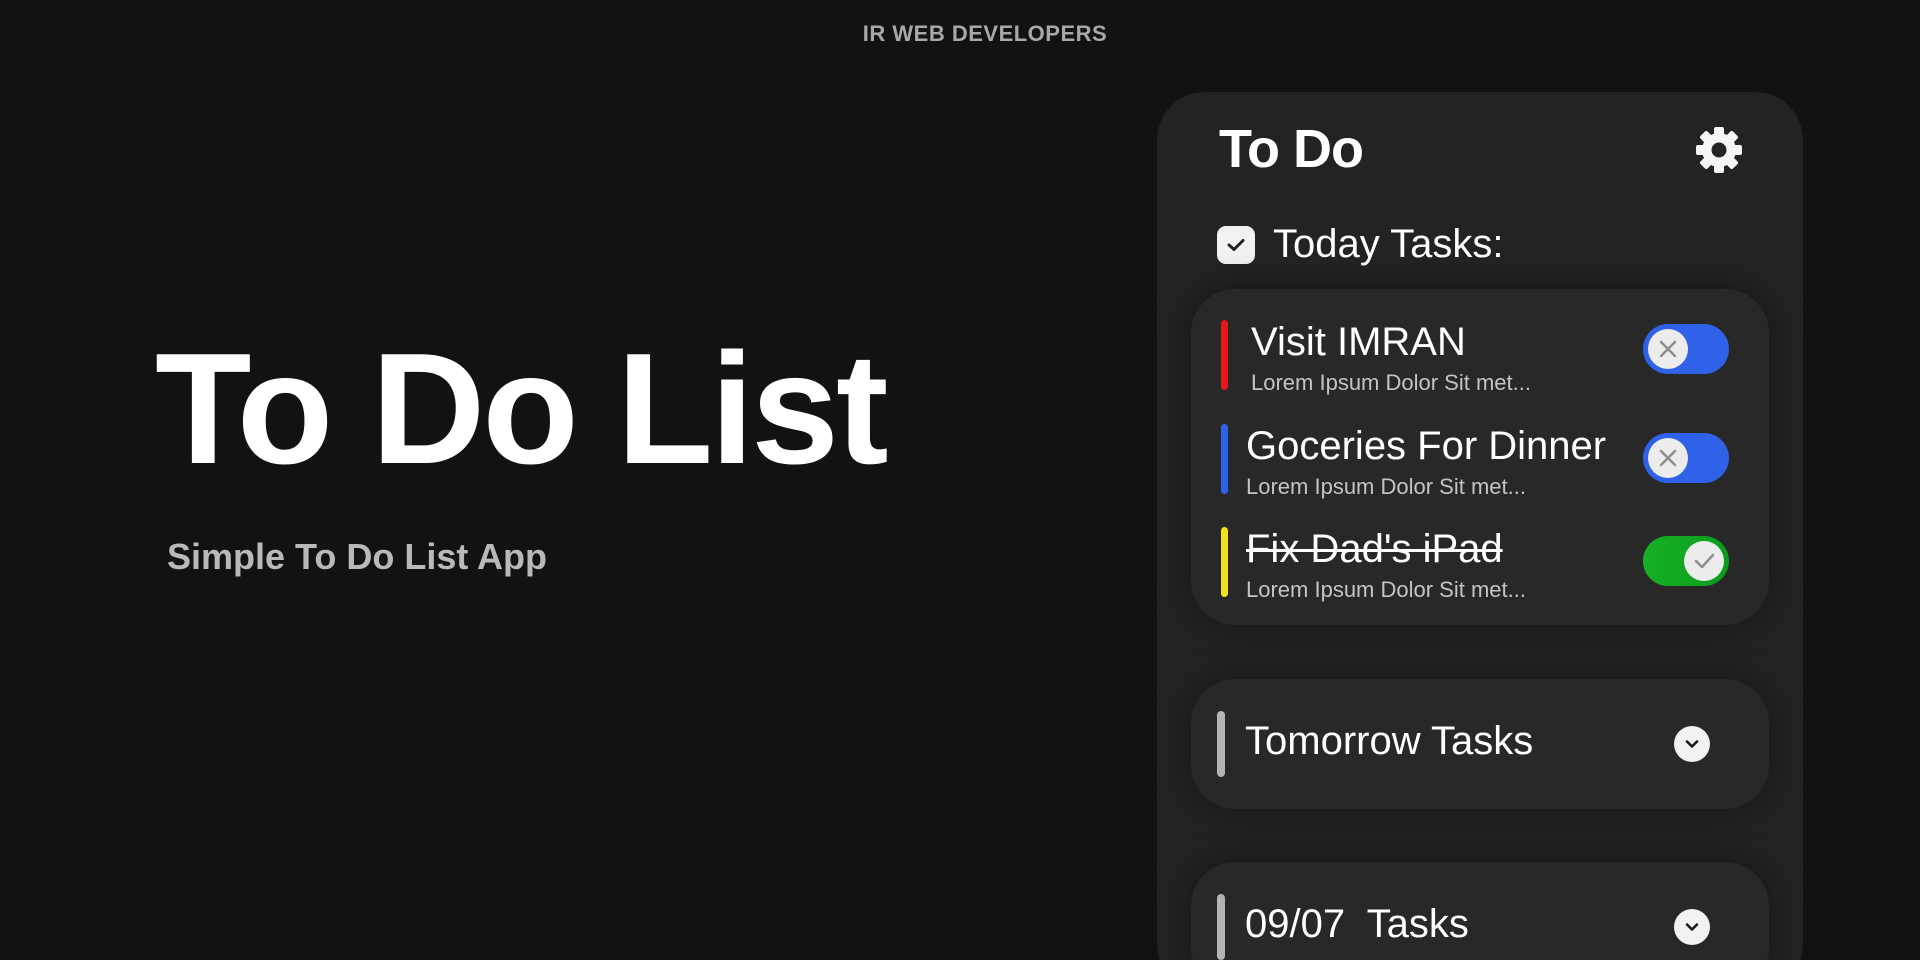 This screenshot has width=1920, height=960. Describe the element at coordinates (357, 556) in the screenshot. I see `hero-subtitle: Simple To Do List App` at that location.